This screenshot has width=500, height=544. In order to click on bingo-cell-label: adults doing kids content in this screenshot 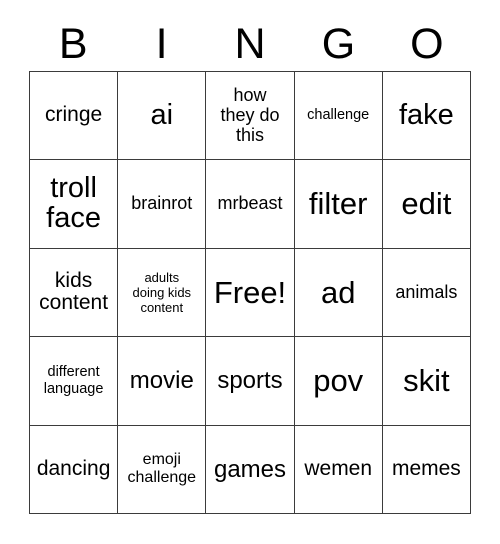, I will do `click(162, 292)`.